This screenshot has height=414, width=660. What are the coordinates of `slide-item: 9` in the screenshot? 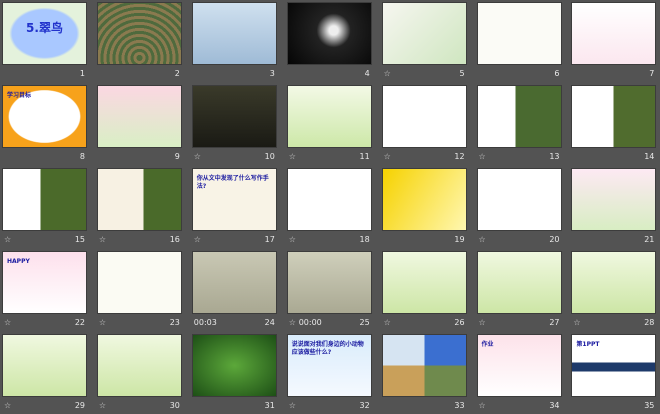 It's located at (139, 125).